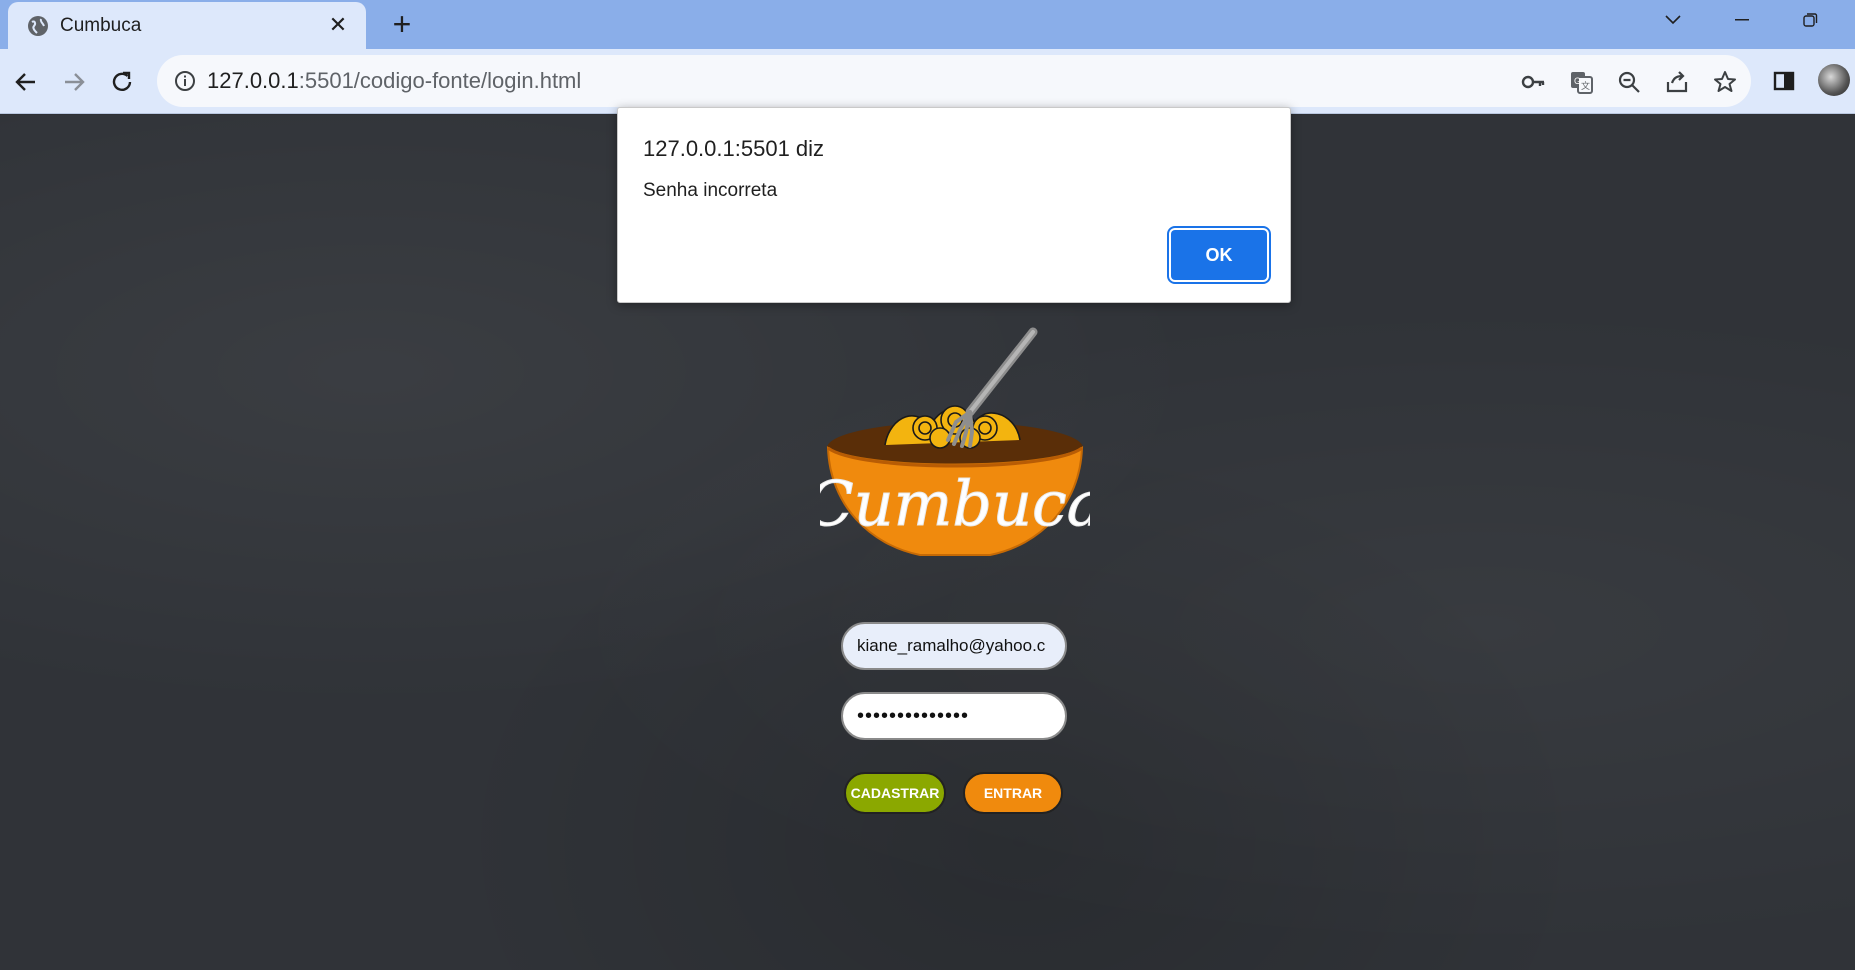  What do you see at coordinates (101, 25) in the screenshot?
I see `tab-title: Cumbuca` at bounding box center [101, 25].